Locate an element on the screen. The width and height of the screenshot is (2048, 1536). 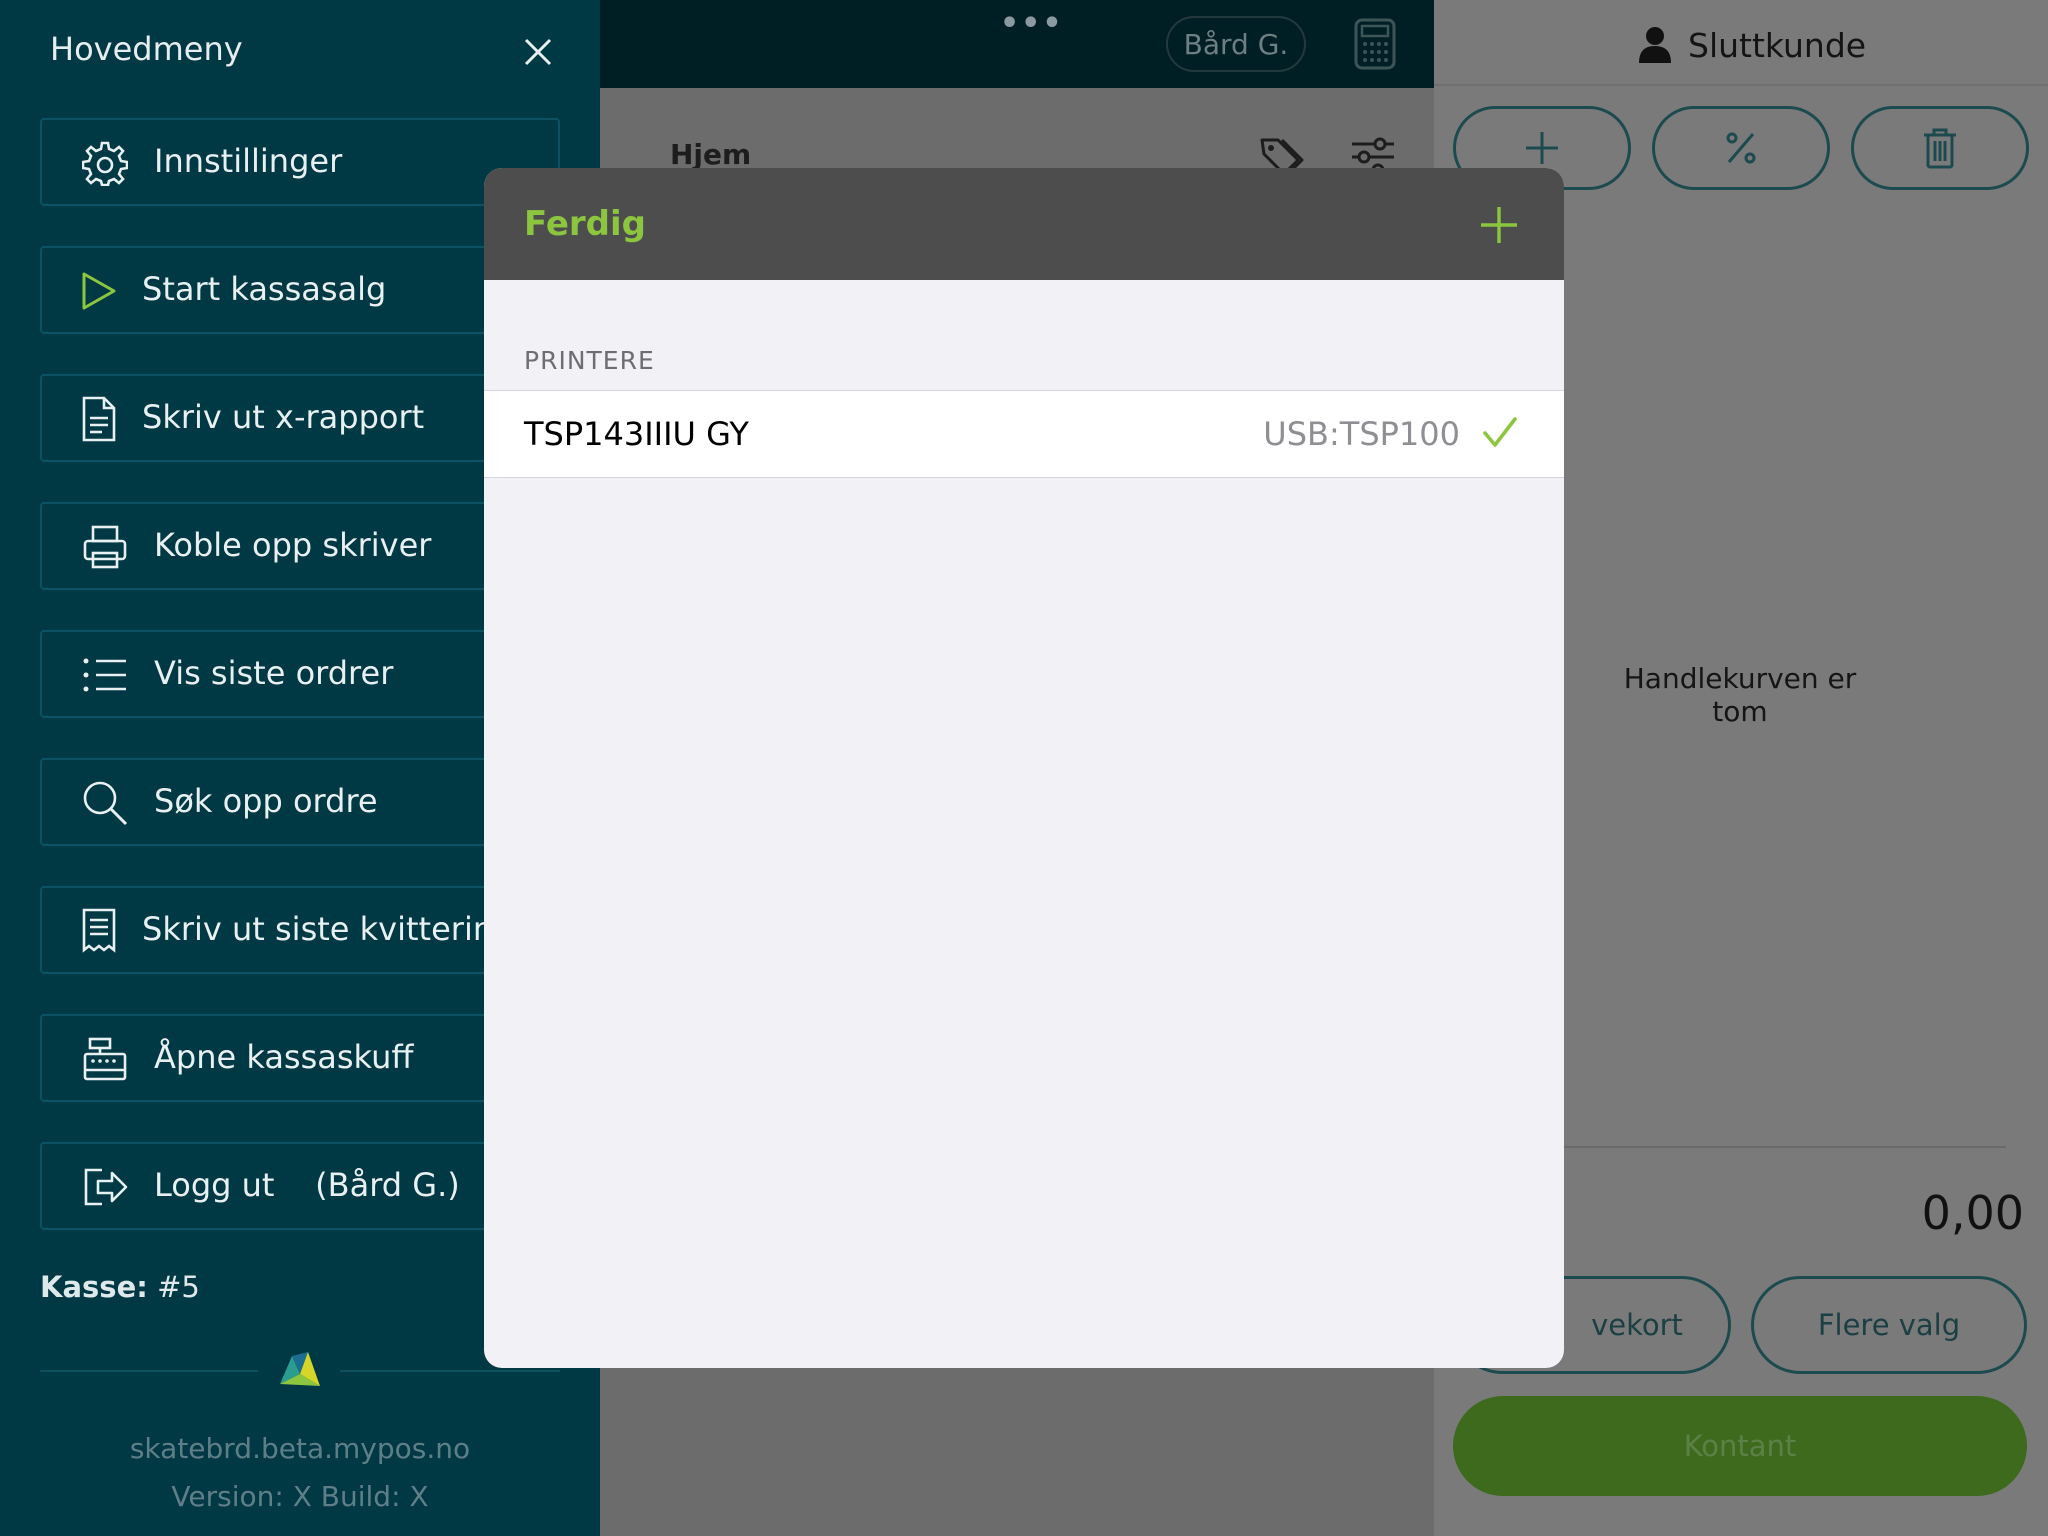
menu-item-recent-orders: Vis siste ordrer is located at coordinates (300, 674).